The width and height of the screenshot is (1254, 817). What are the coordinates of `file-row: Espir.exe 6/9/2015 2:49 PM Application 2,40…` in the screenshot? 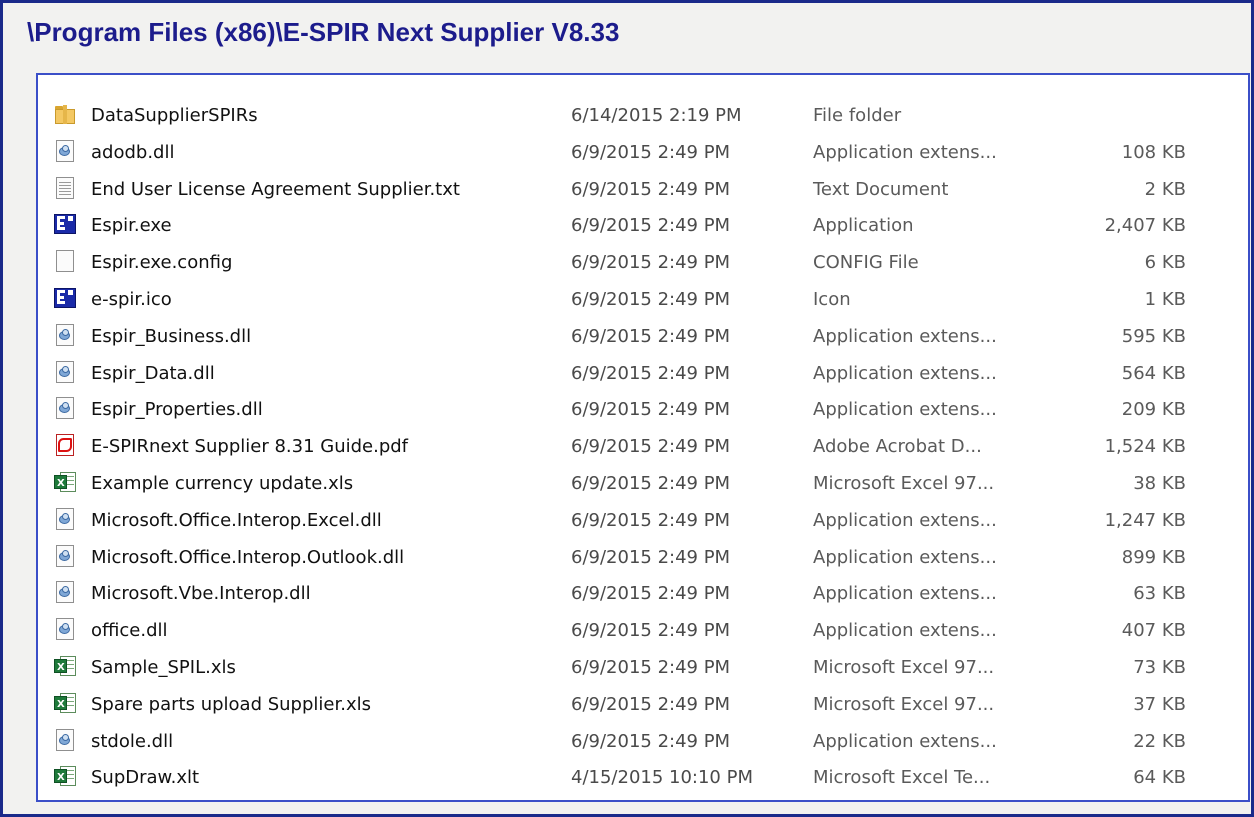 It's located at (643, 225).